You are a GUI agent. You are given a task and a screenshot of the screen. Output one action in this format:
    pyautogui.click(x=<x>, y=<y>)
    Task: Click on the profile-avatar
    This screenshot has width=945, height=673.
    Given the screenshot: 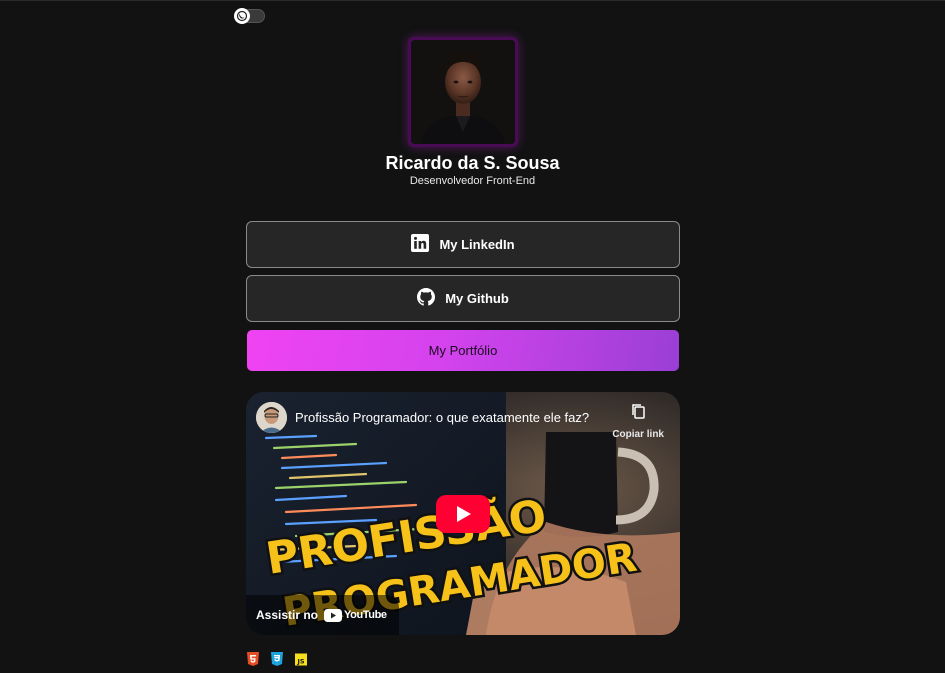 What is the action you would take?
    pyautogui.click(x=463, y=92)
    